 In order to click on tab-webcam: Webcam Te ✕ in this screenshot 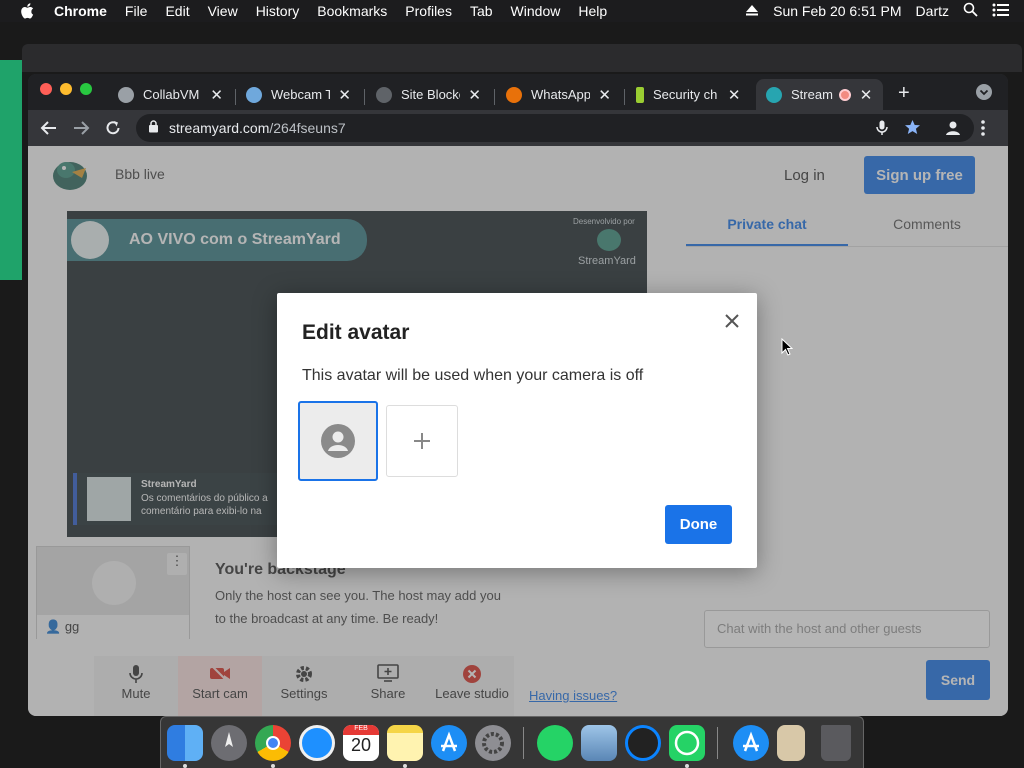, I will do `click(298, 94)`.